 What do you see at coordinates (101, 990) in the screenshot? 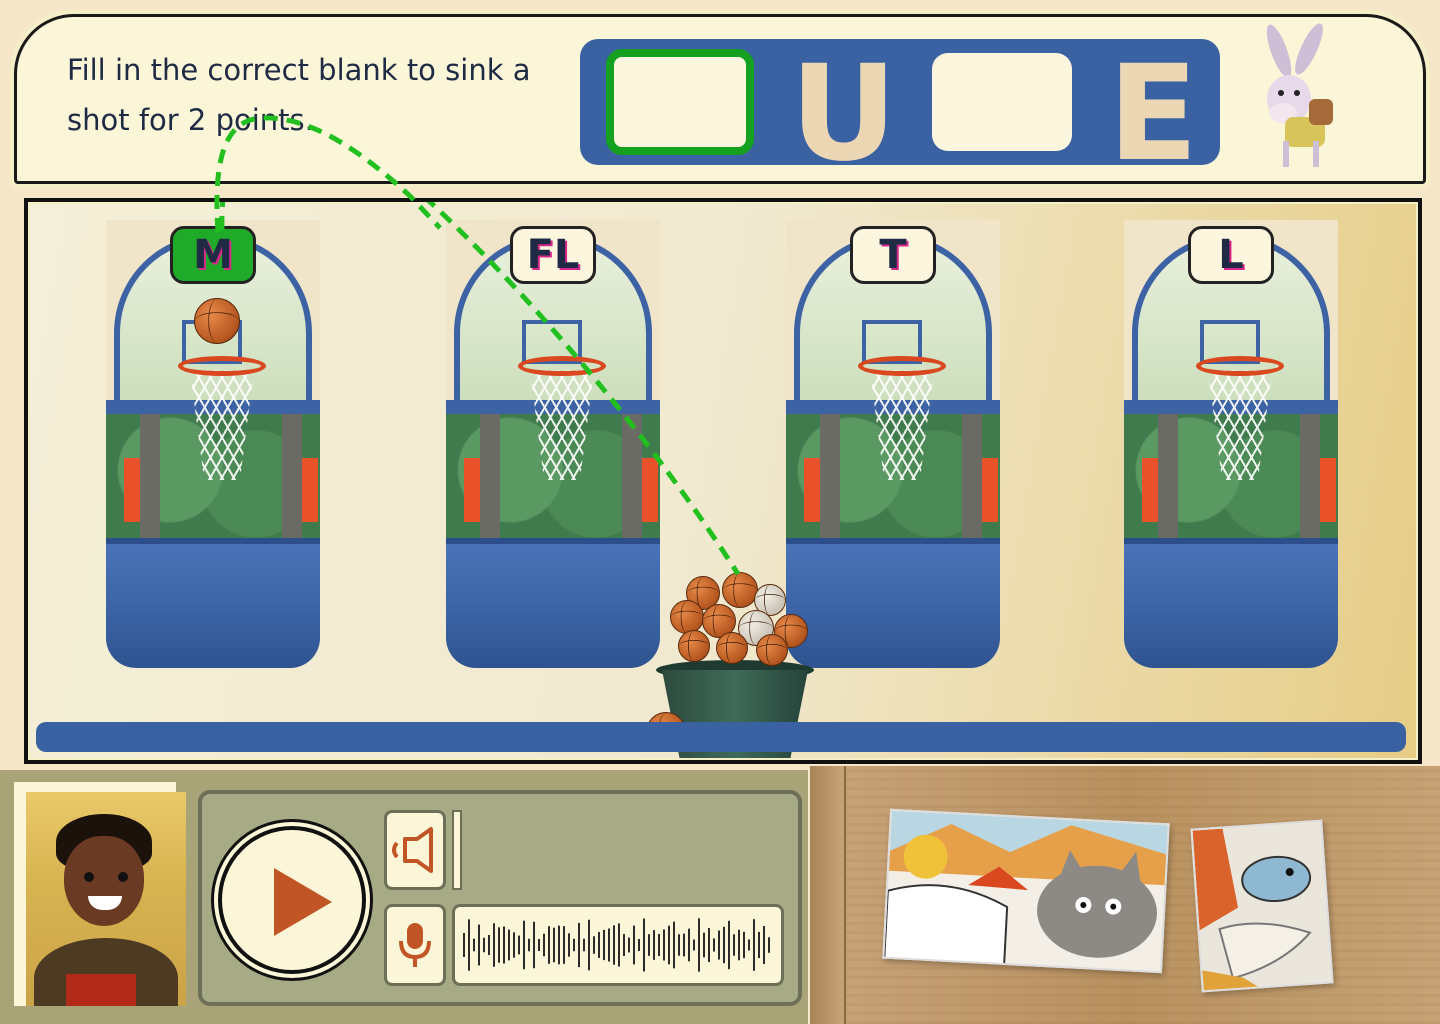
I see `book` at bounding box center [101, 990].